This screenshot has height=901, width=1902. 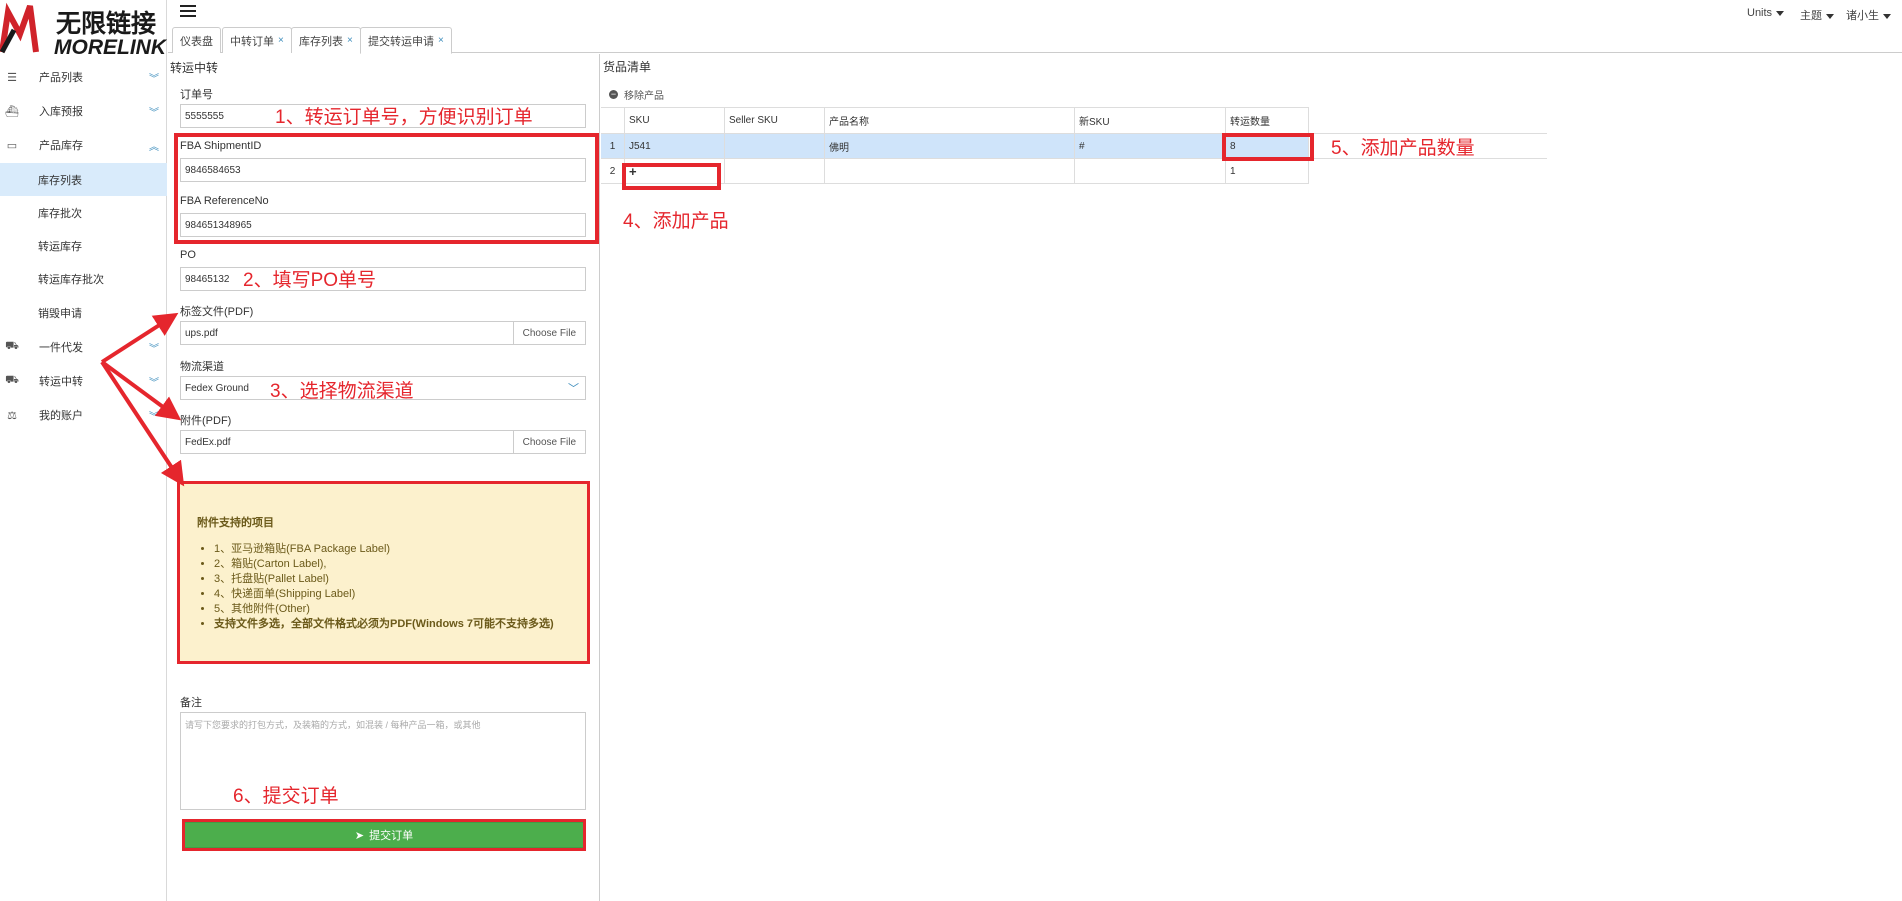 I want to click on arrow-to-attachment, so click(x=141, y=390).